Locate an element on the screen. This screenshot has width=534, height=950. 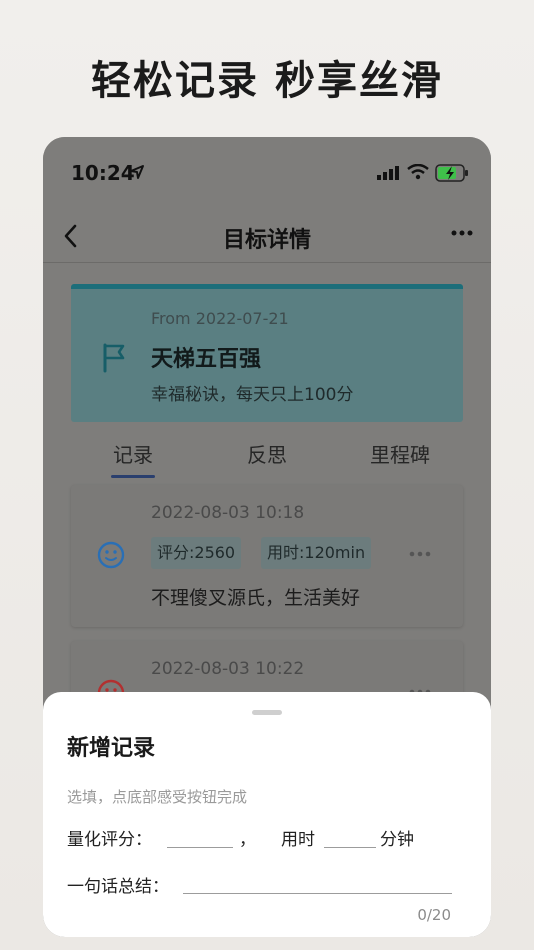
record-time: 2022-08-03 10:18 is located at coordinates (228, 513).